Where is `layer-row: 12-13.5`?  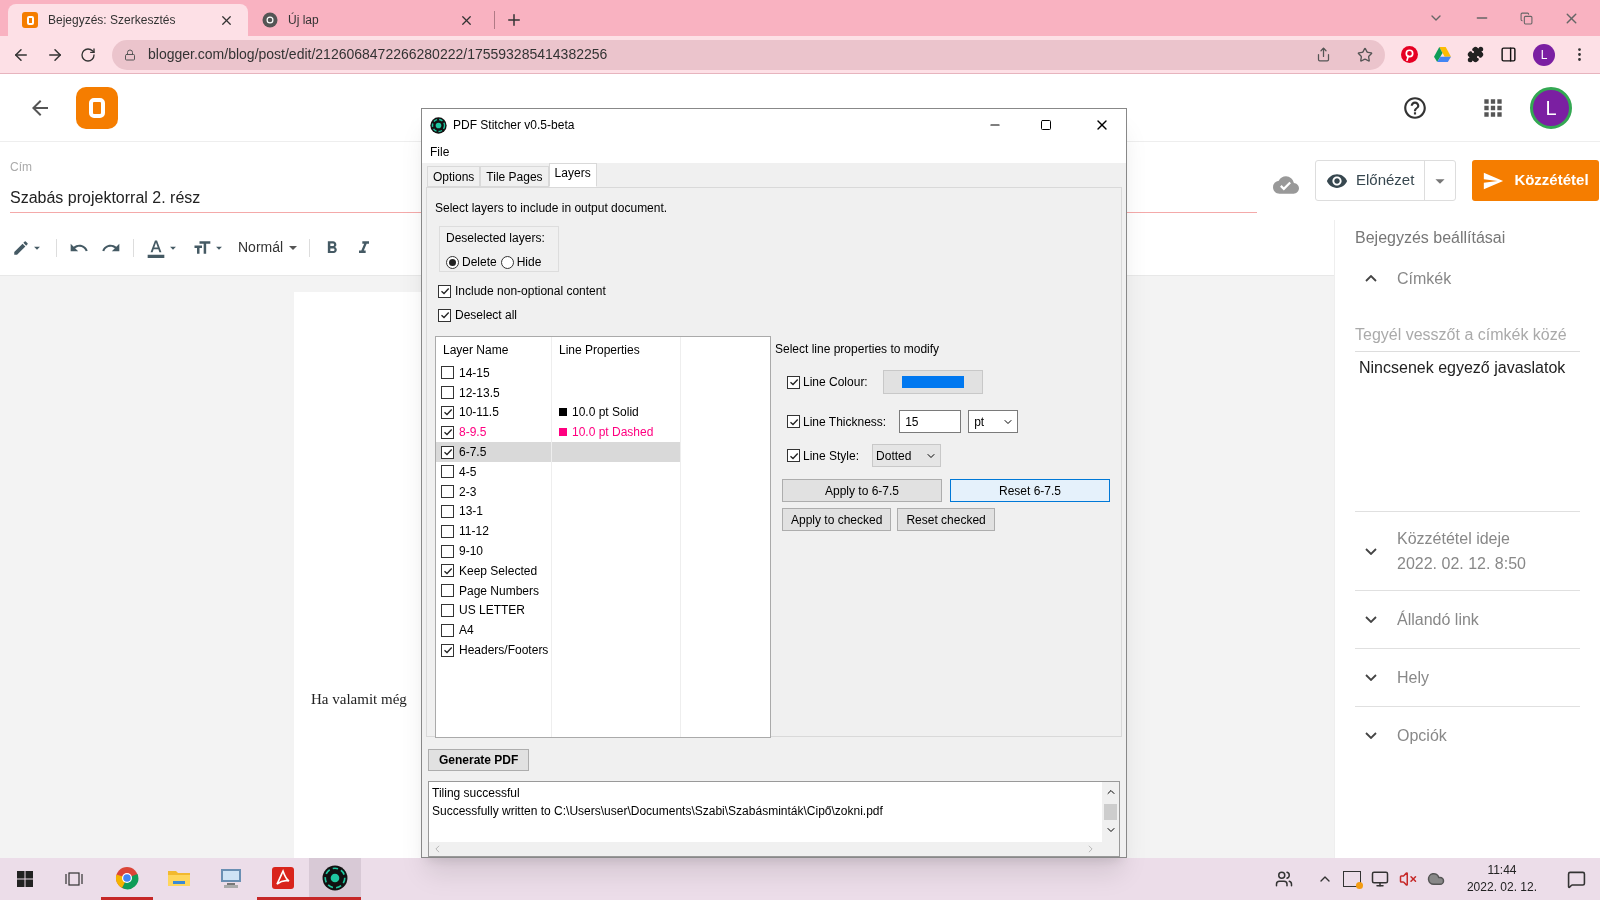 layer-row: 12-13.5 is located at coordinates (558, 392).